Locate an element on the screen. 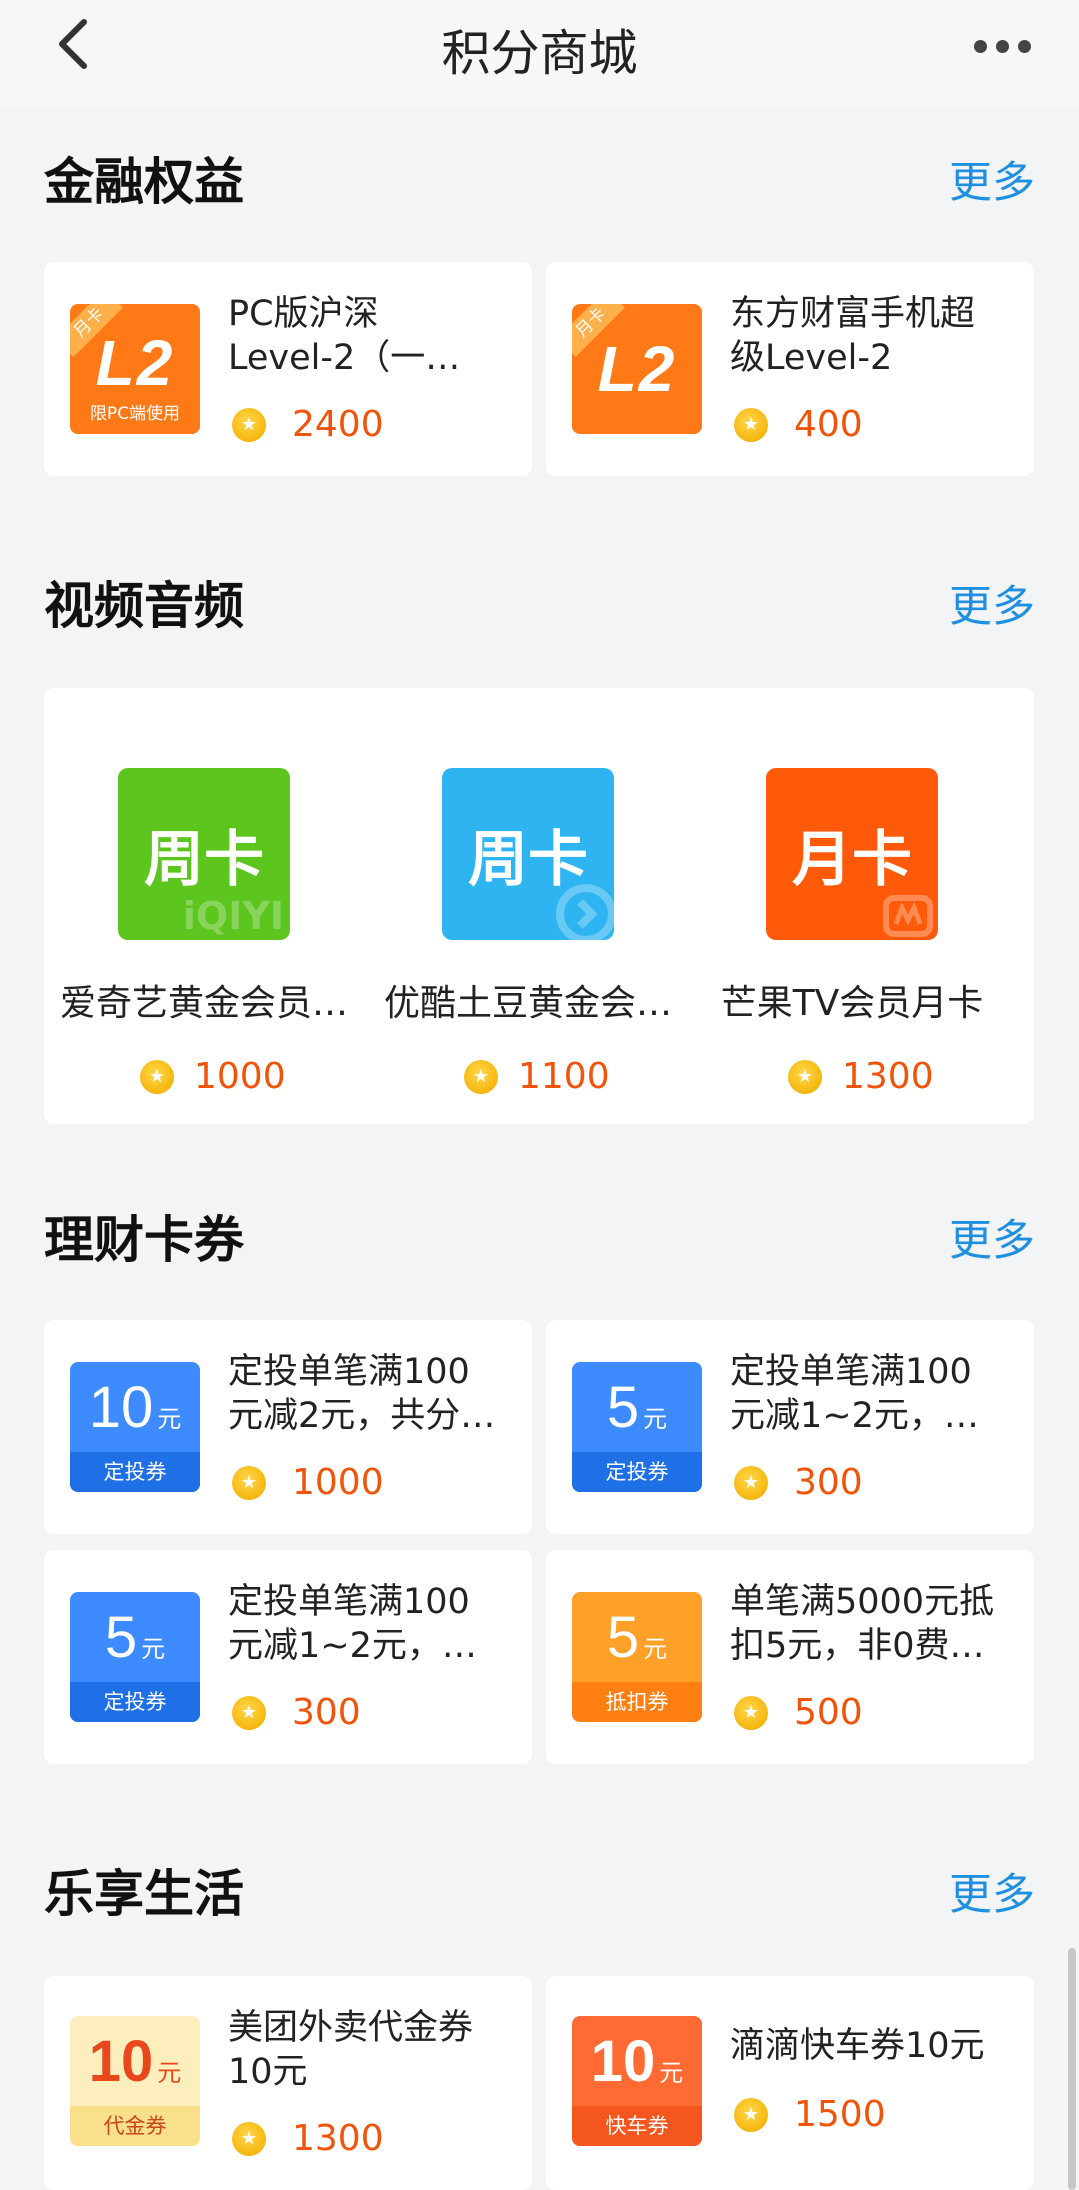 The height and width of the screenshot is (2190, 1079). product-name: 滴滴快车券10元 is located at coordinates (857, 2046).